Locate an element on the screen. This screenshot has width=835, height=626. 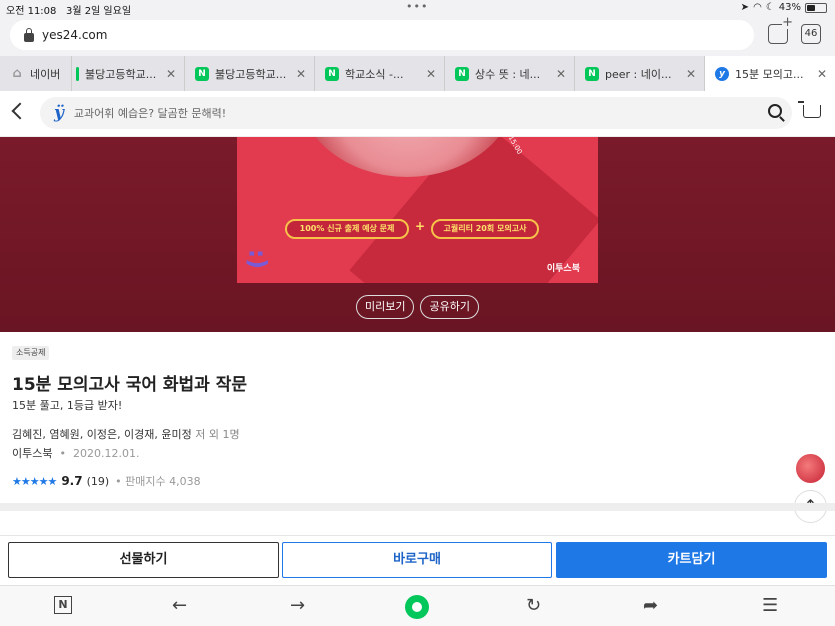
multitask-dots-icon: ••• is located at coordinates (417, 6).